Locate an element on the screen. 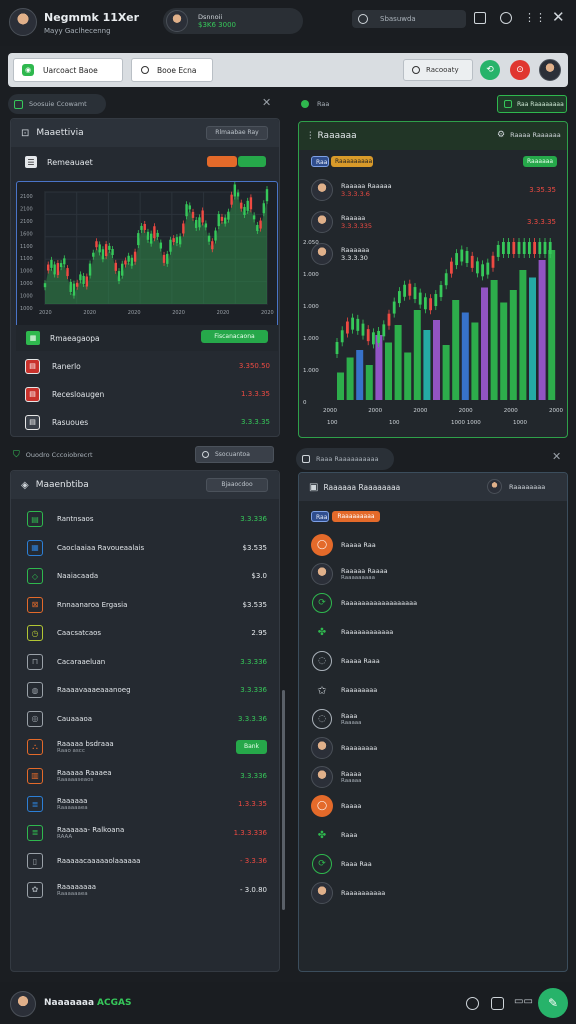 This screenshot has height=1024, width=576. right-bottom-item: Raaaaaaaaaa is located at coordinates (433, 893).